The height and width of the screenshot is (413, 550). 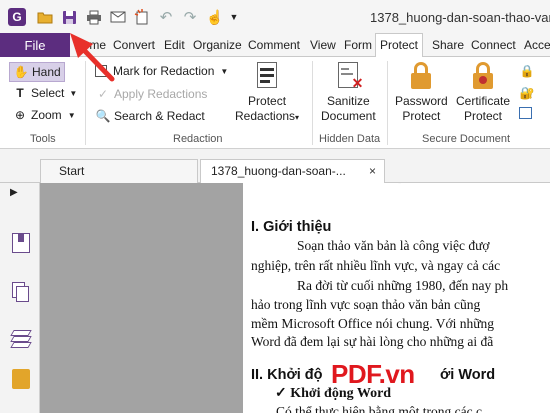 I want to click on tab-comment: Comment, so click(x=274, y=45).